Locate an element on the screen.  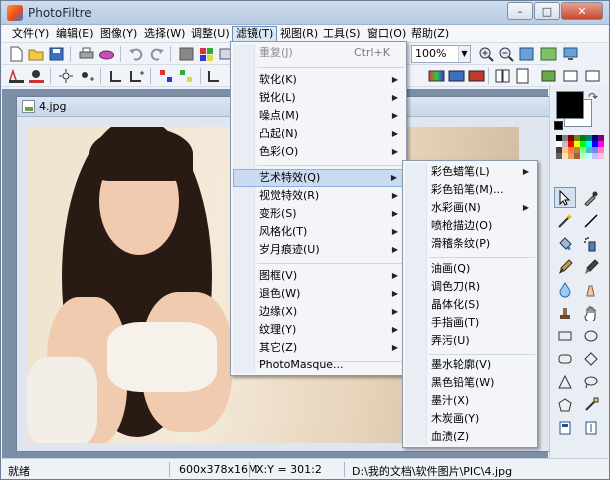
submenu-item-smudge: 弄污(U) is located at coordinates (470, 341).